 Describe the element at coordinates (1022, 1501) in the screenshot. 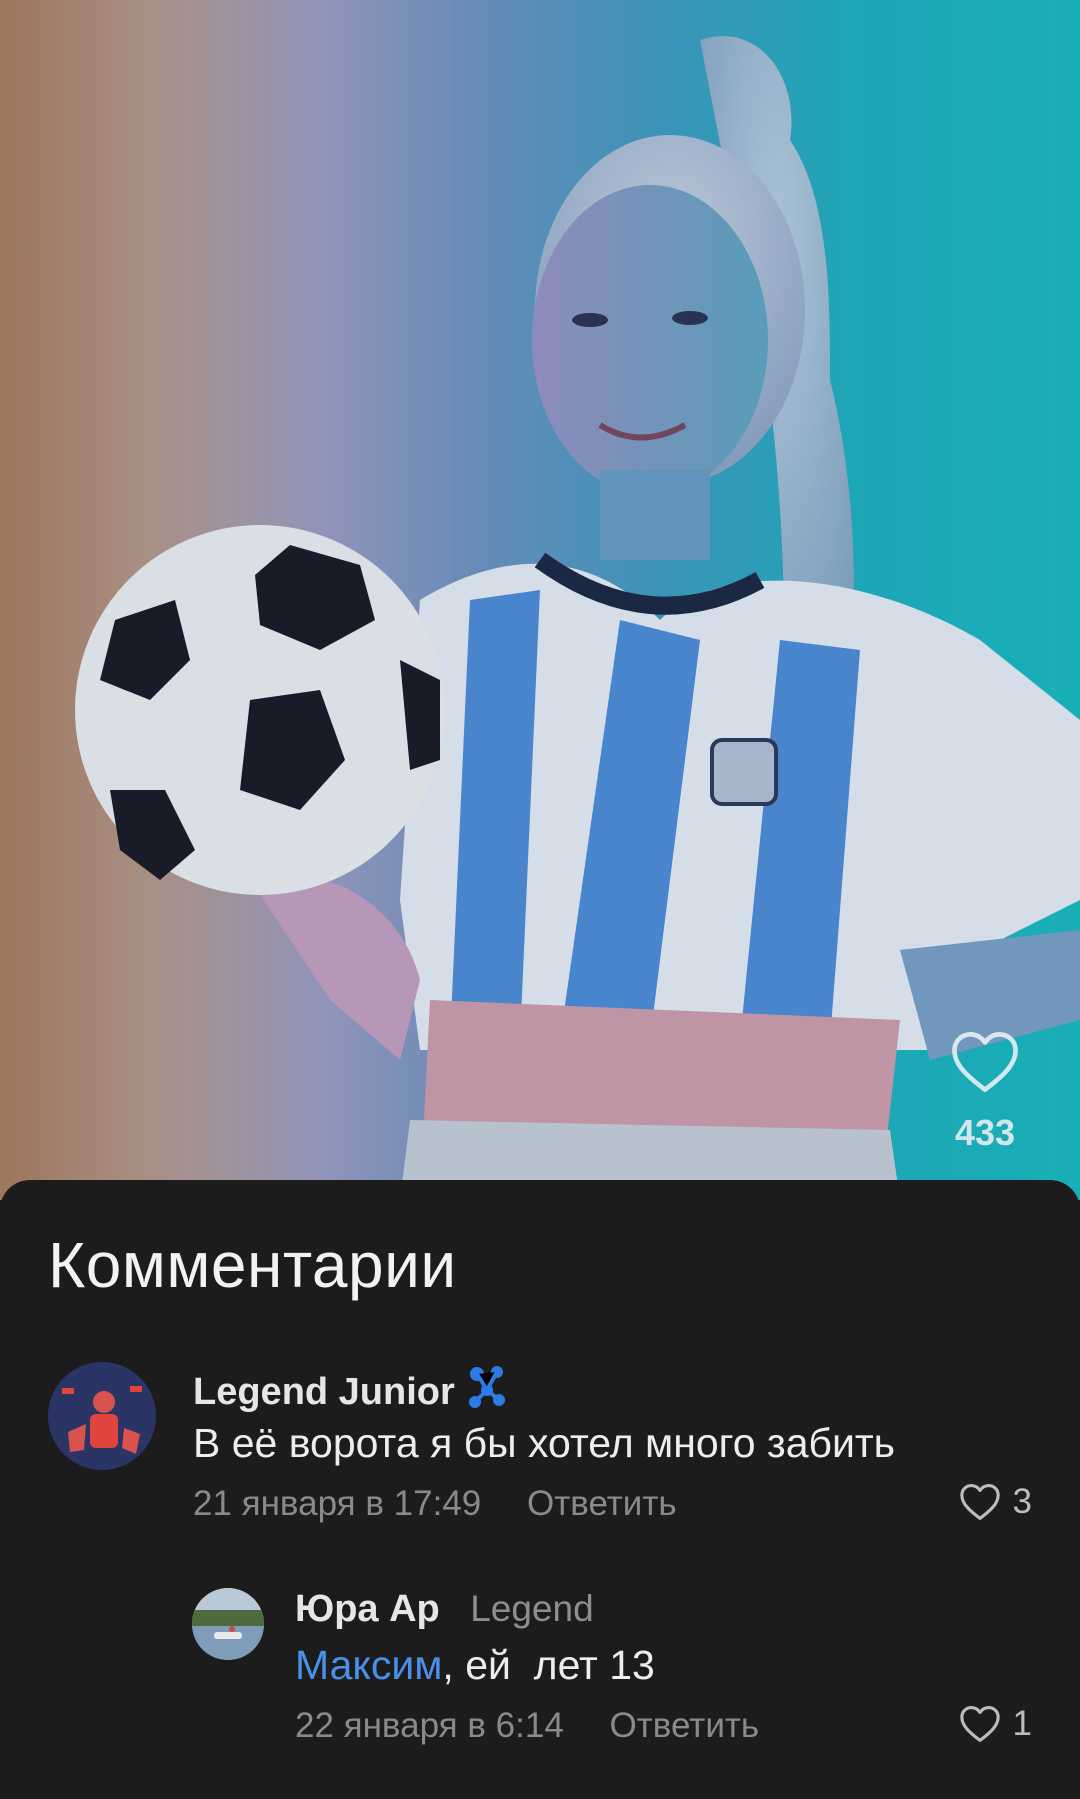

I see `comment-like-count: 3` at that location.